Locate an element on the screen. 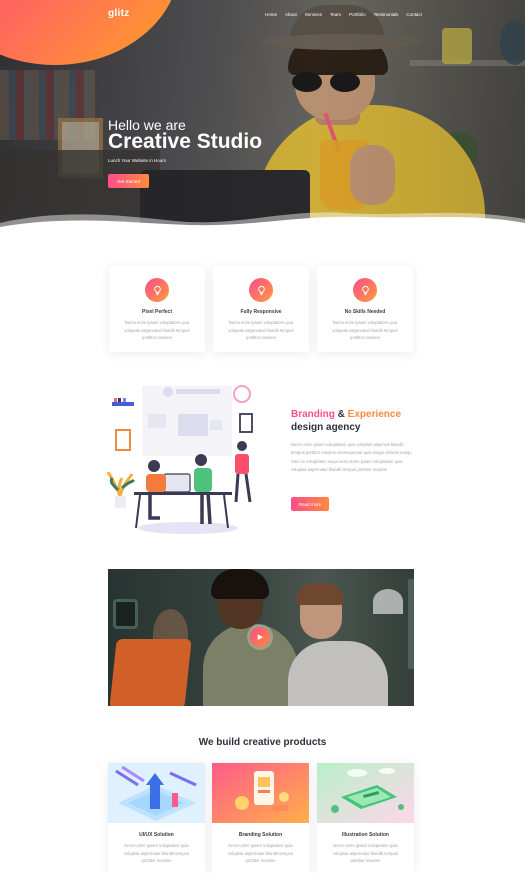  product-title: UI/UX Solution is located at coordinates (156, 835).